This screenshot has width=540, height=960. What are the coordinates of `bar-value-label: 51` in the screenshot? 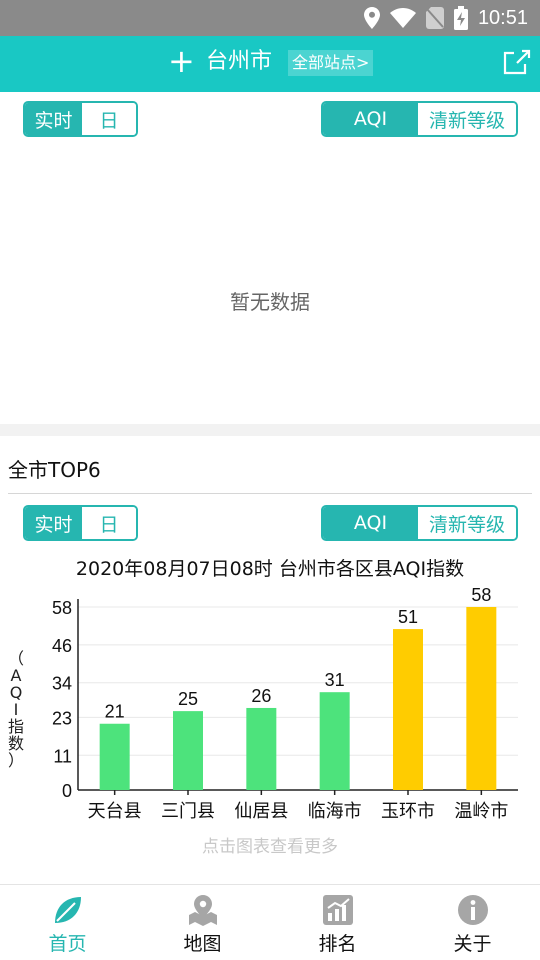 It's located at (408, 617).